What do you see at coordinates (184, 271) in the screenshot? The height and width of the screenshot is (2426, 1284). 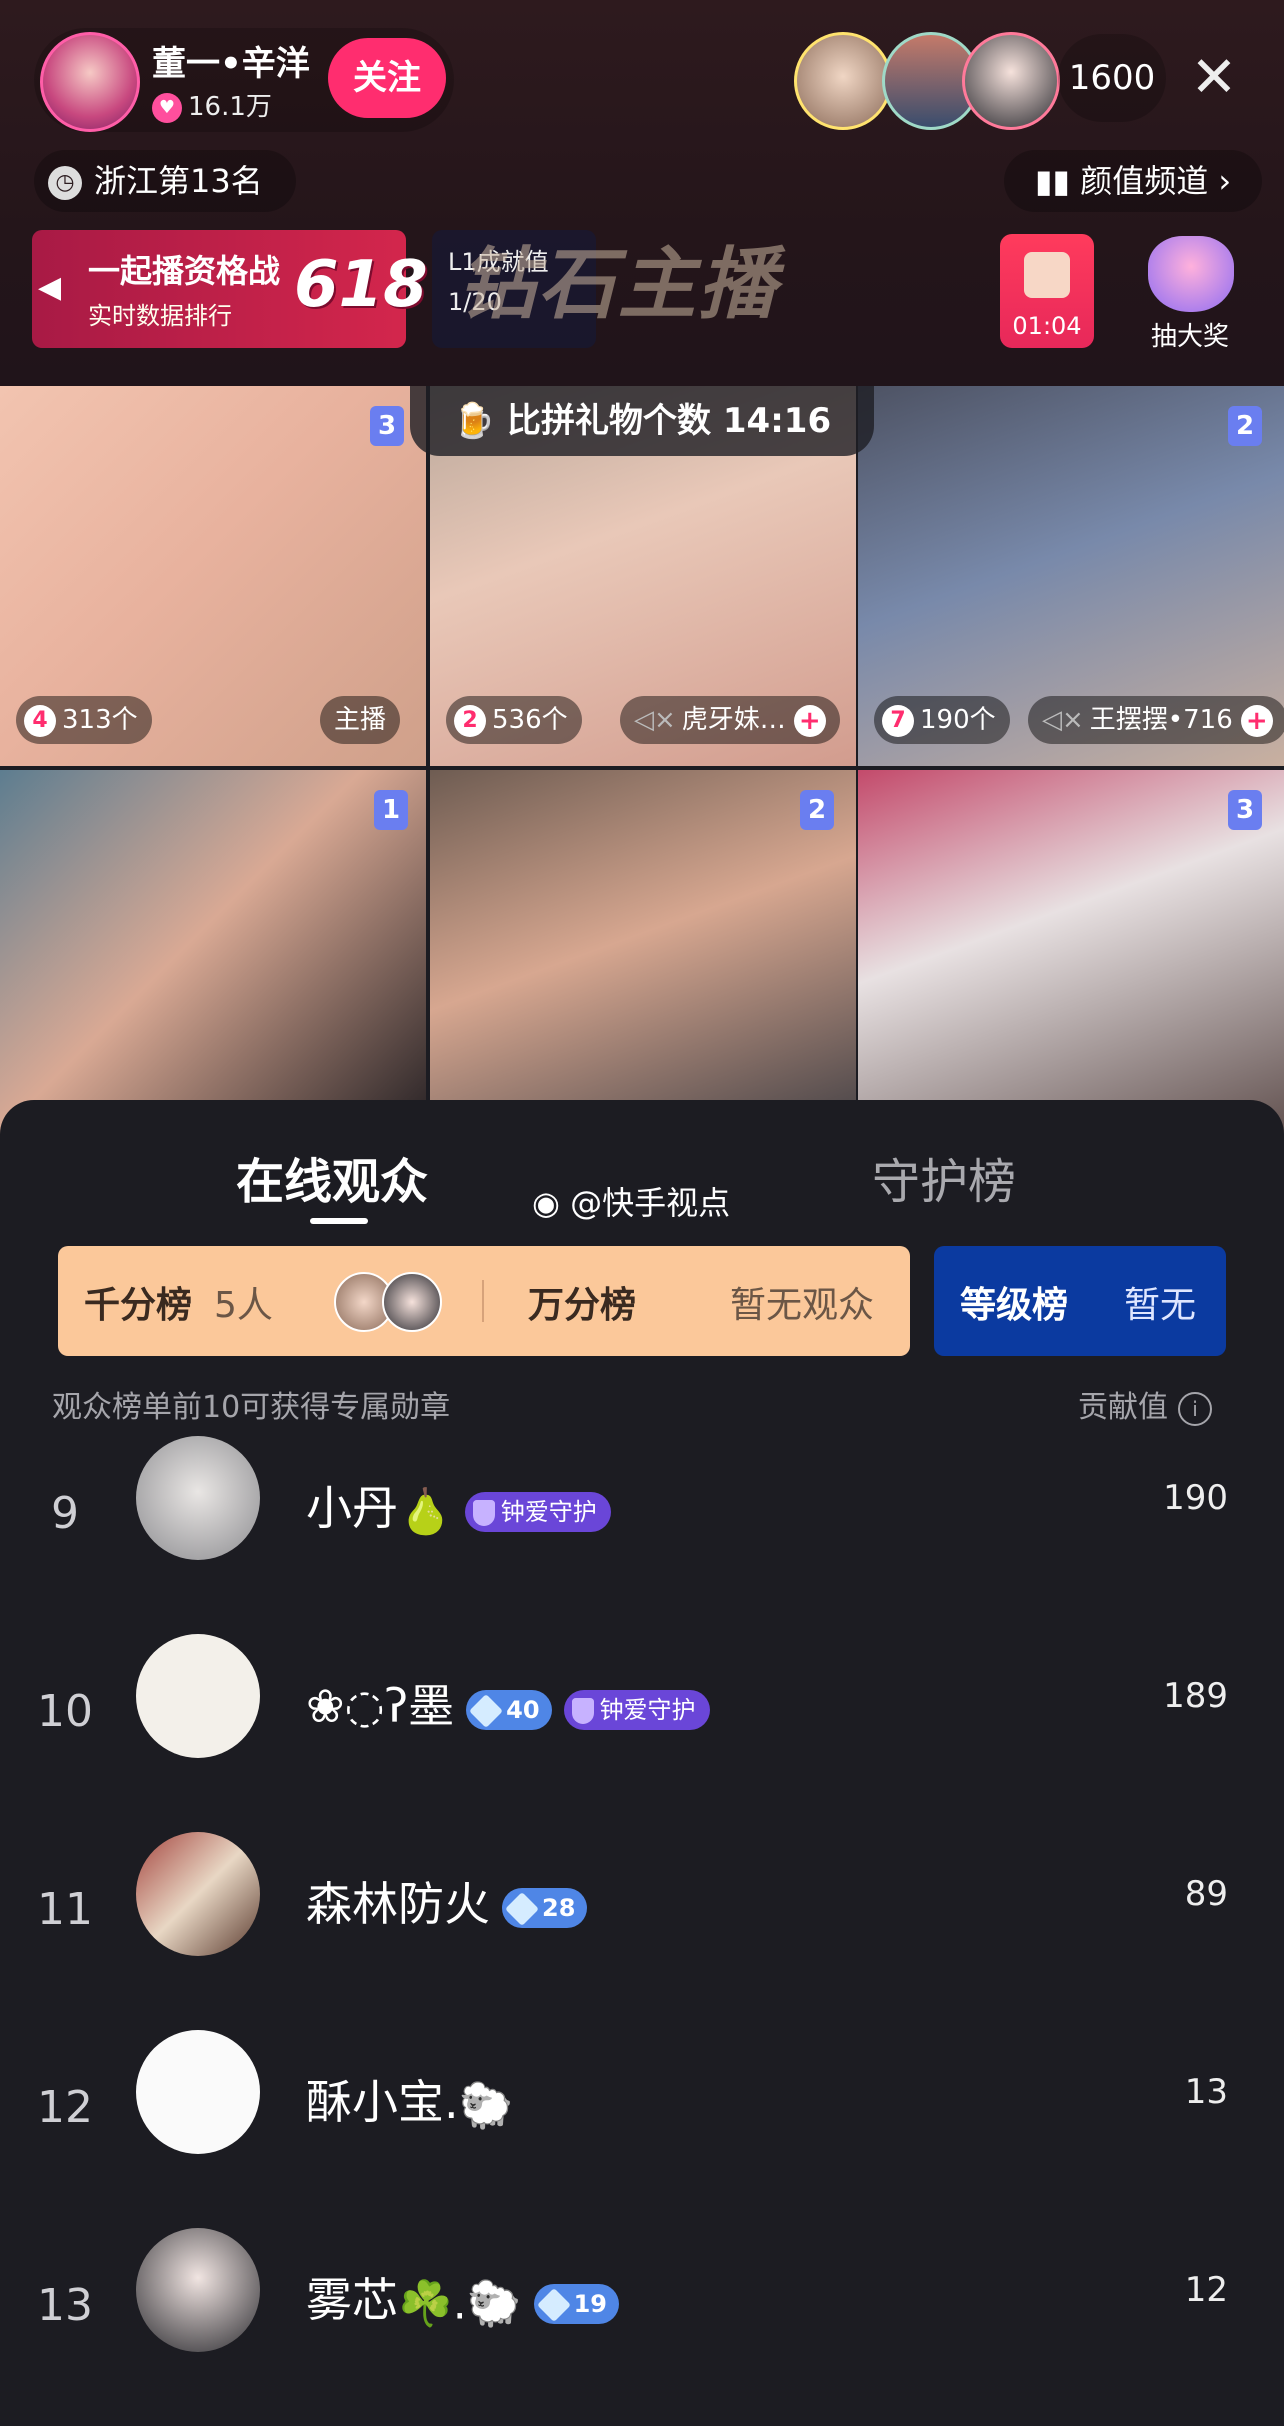 I see `event-title: 一起播资格战` at bounding box center [184, 271].